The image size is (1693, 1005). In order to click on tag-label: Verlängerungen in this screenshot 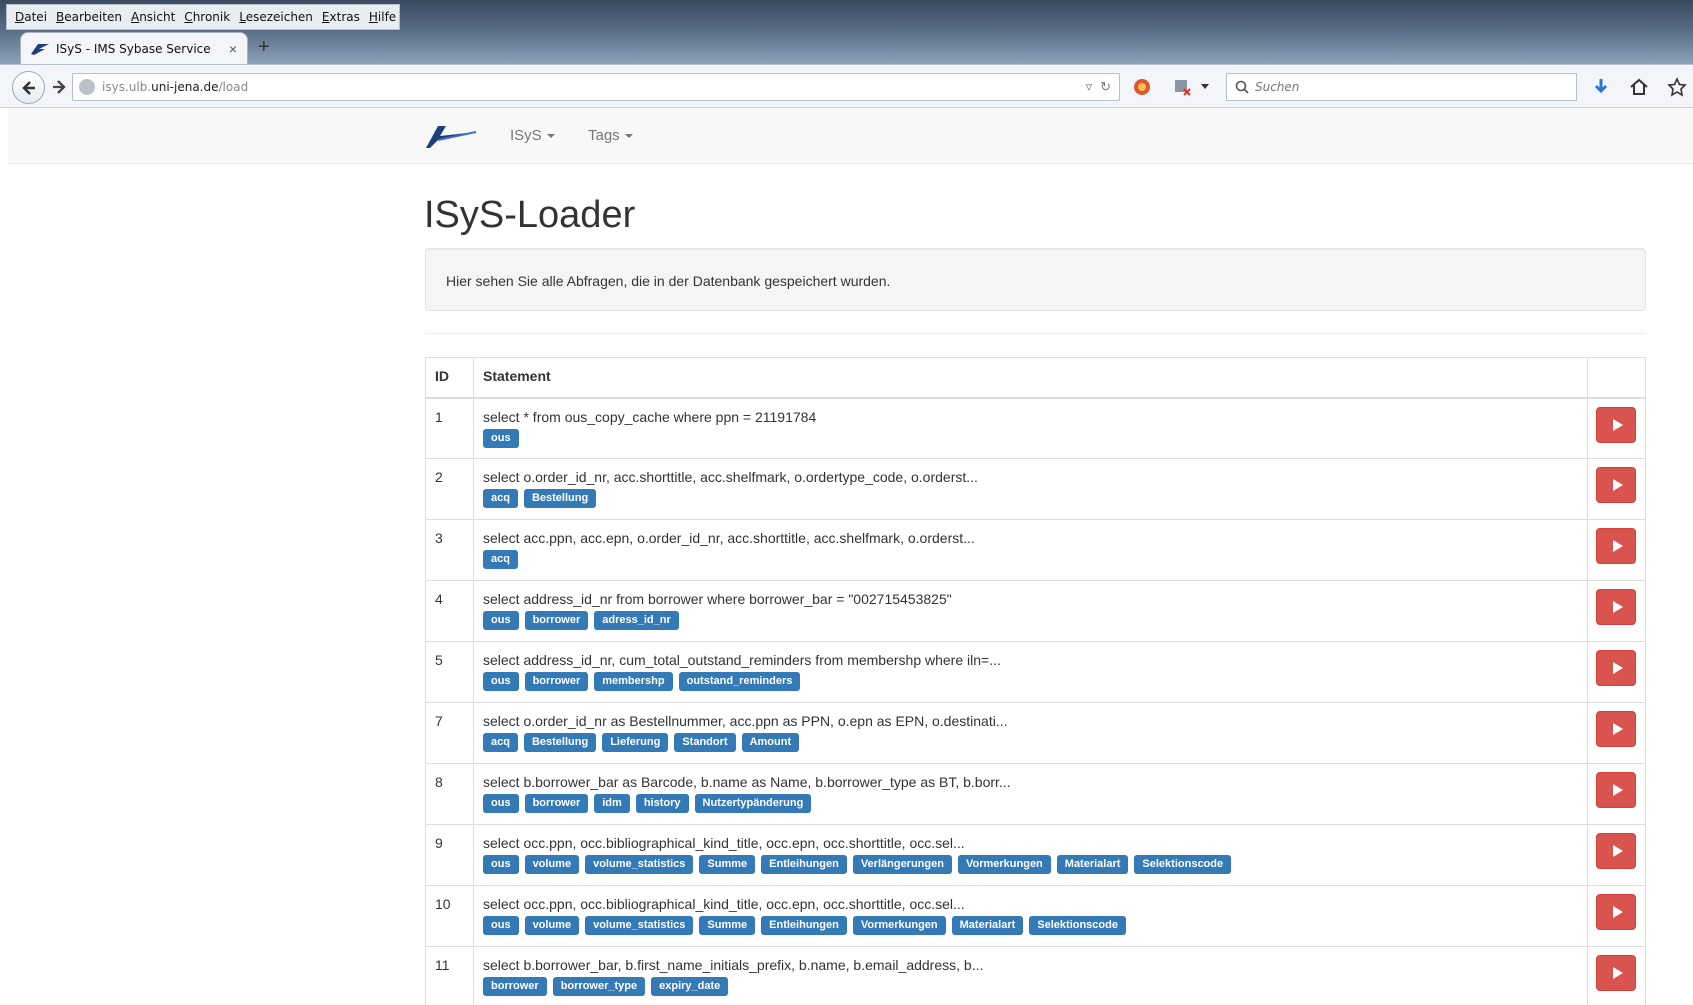, I will do `click(902, 864)`.